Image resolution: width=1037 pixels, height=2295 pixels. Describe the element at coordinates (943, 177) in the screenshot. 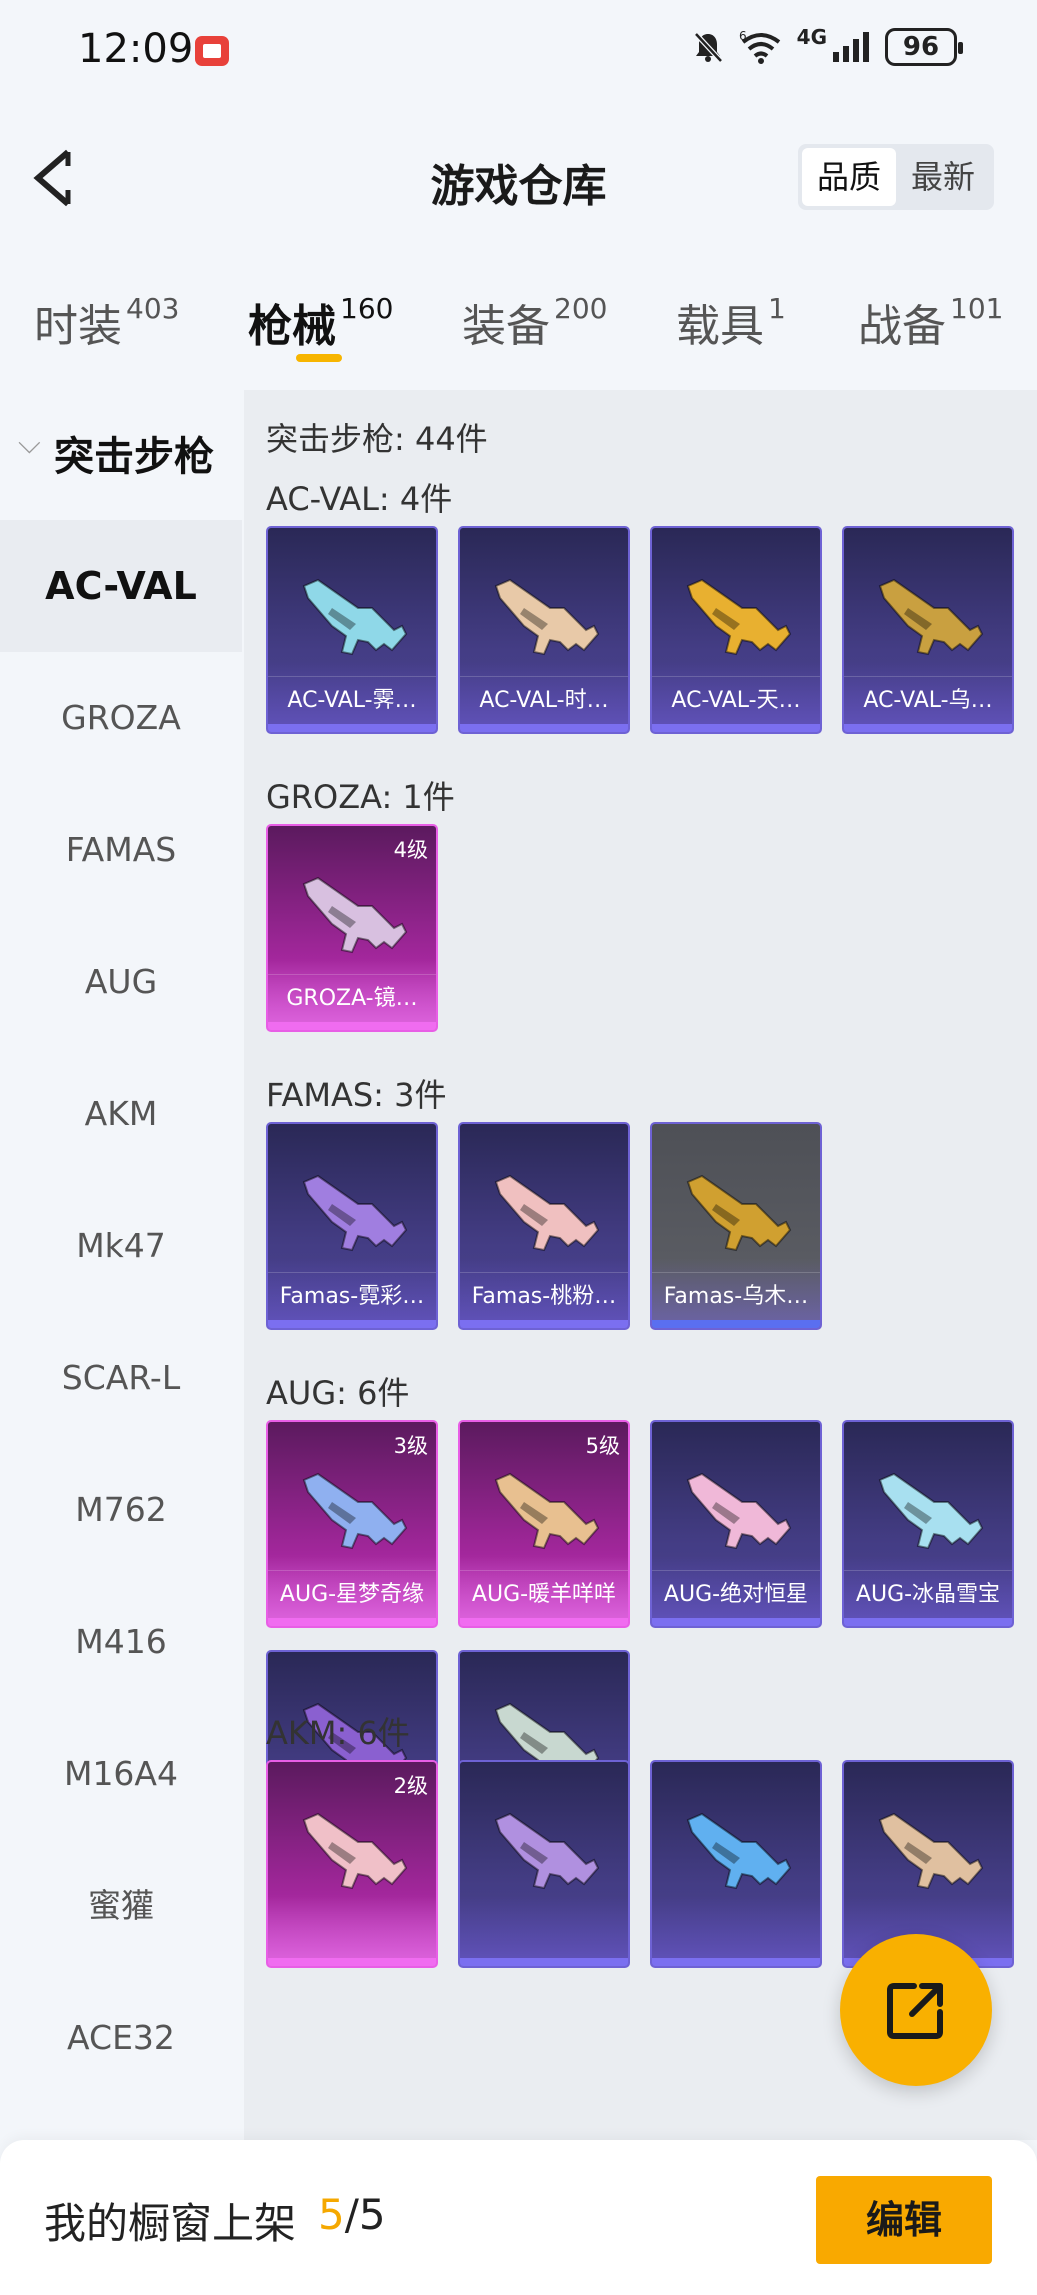

I see `sort-newest-button: 最新` at that location.